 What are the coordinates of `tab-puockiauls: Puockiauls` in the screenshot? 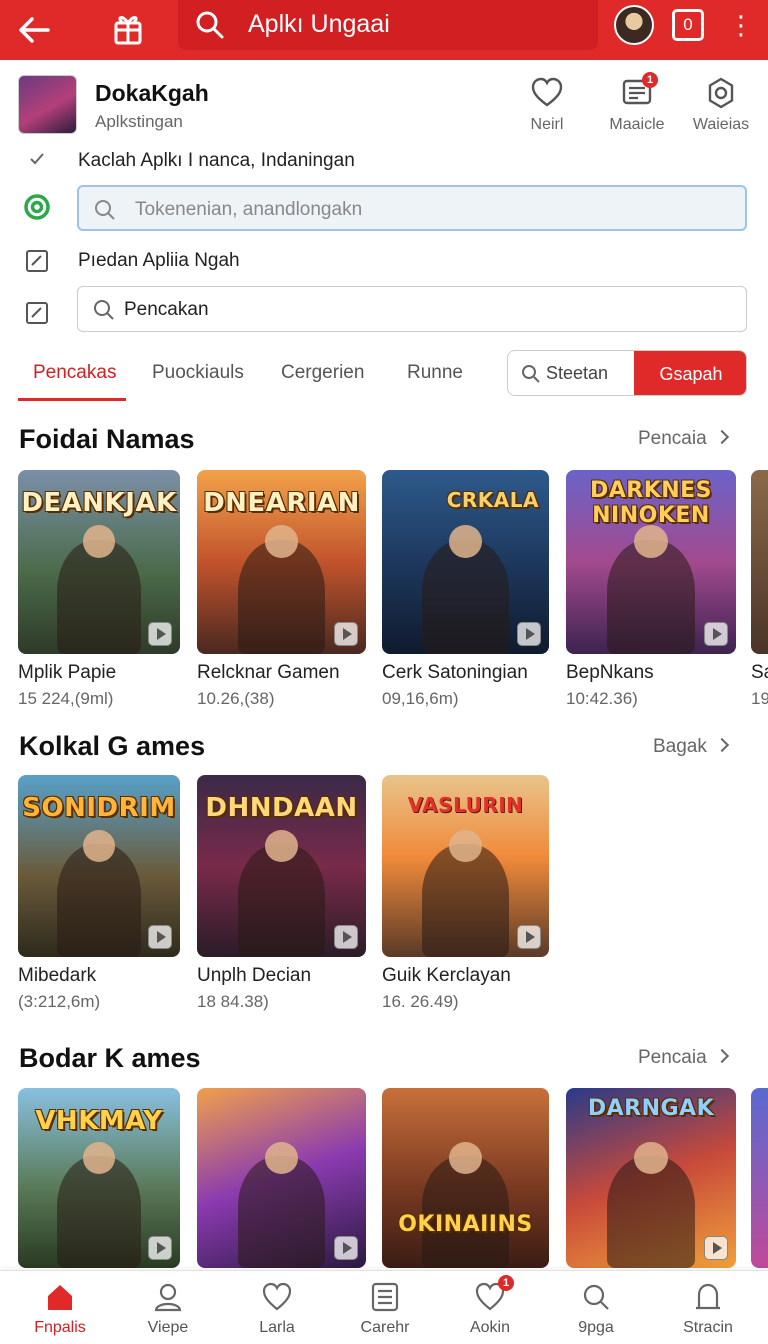 It's located at (198, 373).